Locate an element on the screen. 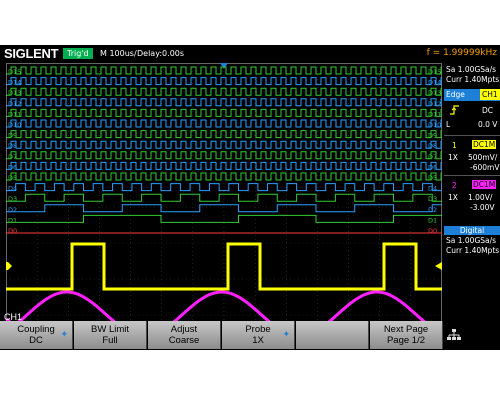 The height and width of the screenshot is (400, 500). ch1-scale: 500mV/ is located at coordinates (483, 157).